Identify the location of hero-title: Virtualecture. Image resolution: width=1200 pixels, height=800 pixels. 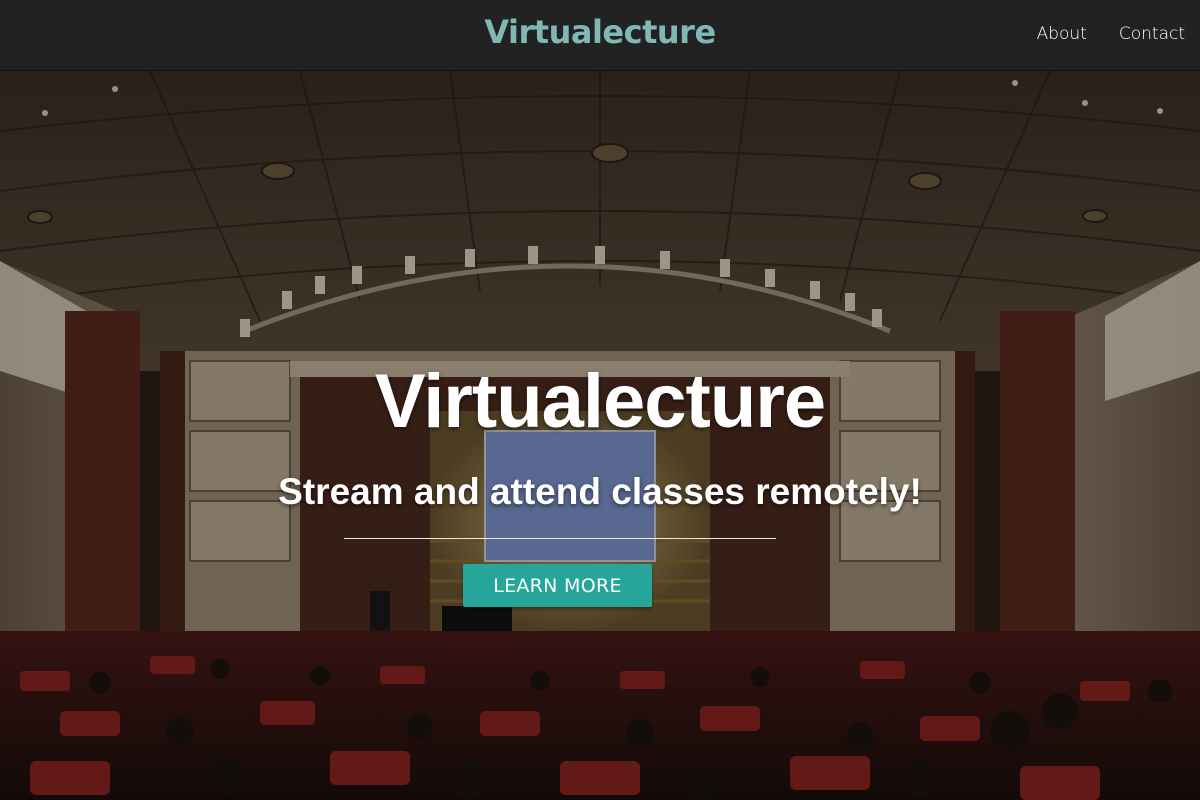
(600, 401).